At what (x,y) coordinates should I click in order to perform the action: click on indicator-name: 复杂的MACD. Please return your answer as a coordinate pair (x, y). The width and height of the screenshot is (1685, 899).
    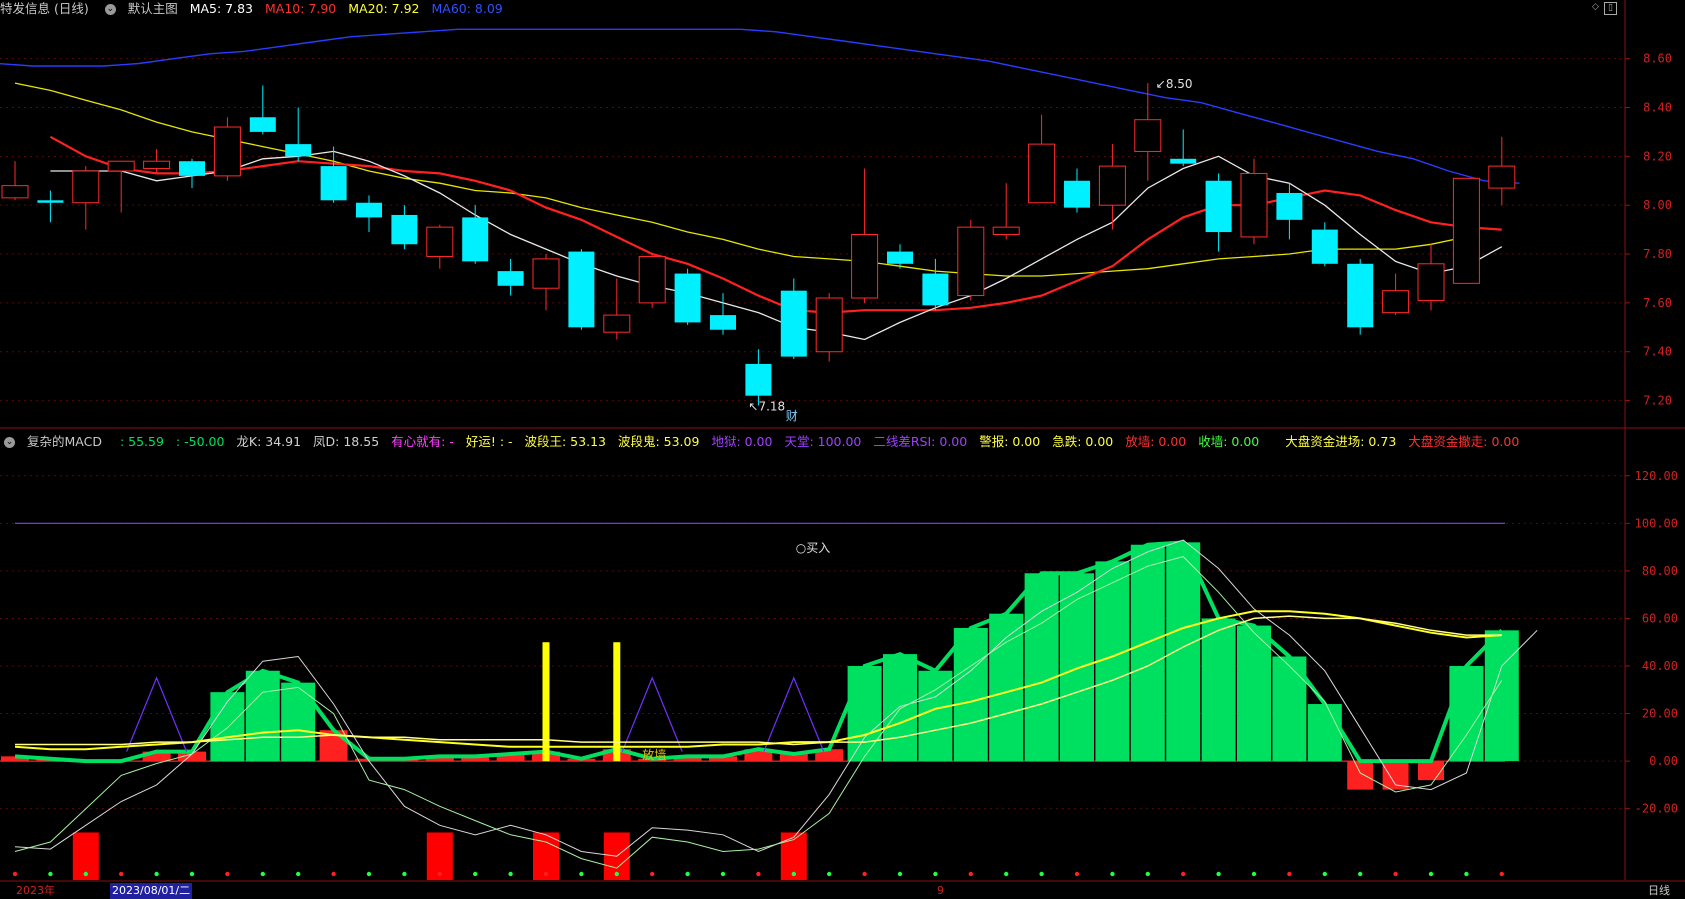
    Looking at the image, I should click on (64, 441).